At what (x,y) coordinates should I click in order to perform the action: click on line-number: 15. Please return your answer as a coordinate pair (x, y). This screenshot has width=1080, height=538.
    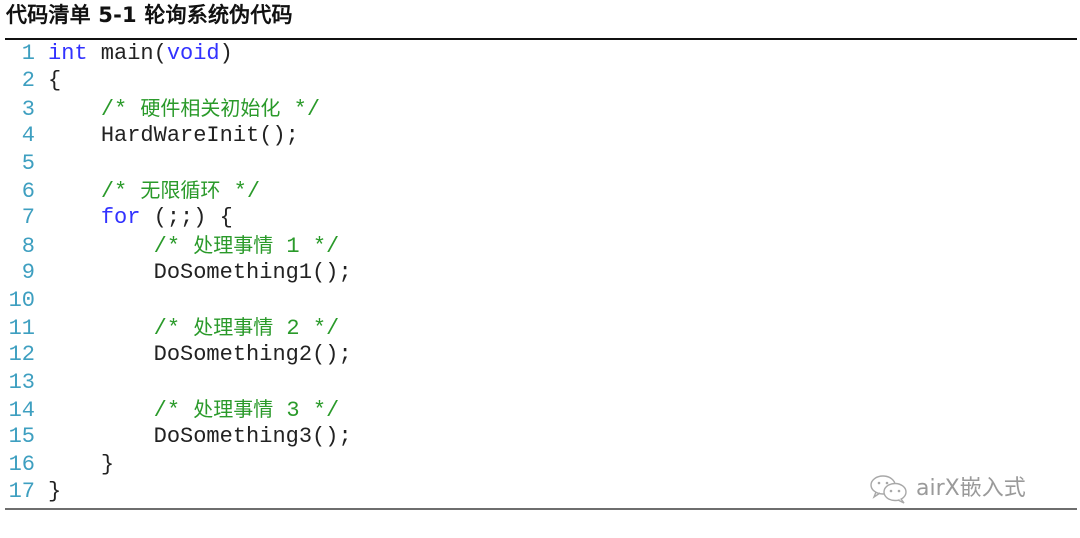
    Looking at the image, I should click on (21, 437).